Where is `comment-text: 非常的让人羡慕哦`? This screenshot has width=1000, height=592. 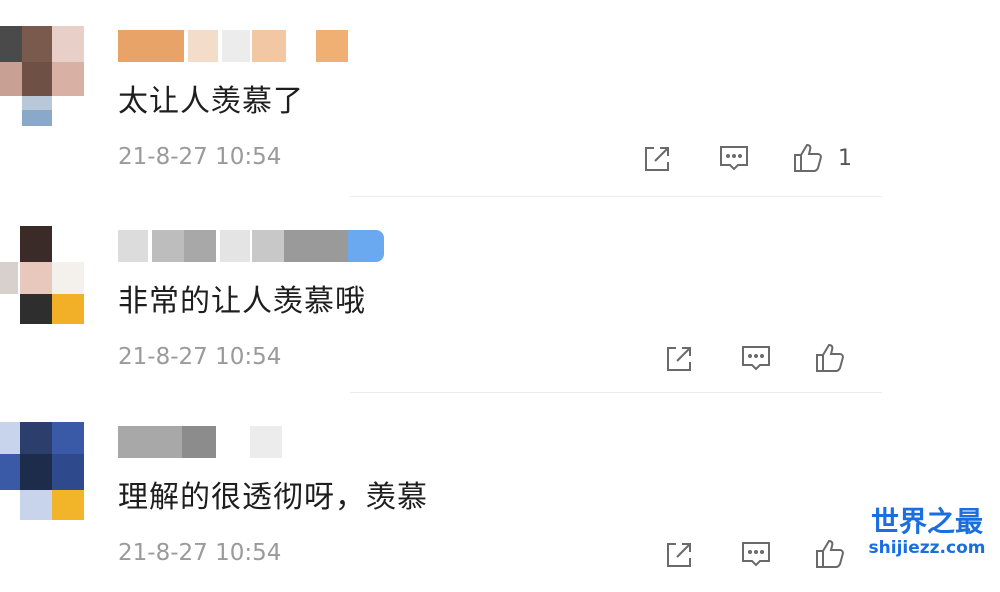
comment-text: 非常的让人羡慕哦 is located at coordinates (242, 301).